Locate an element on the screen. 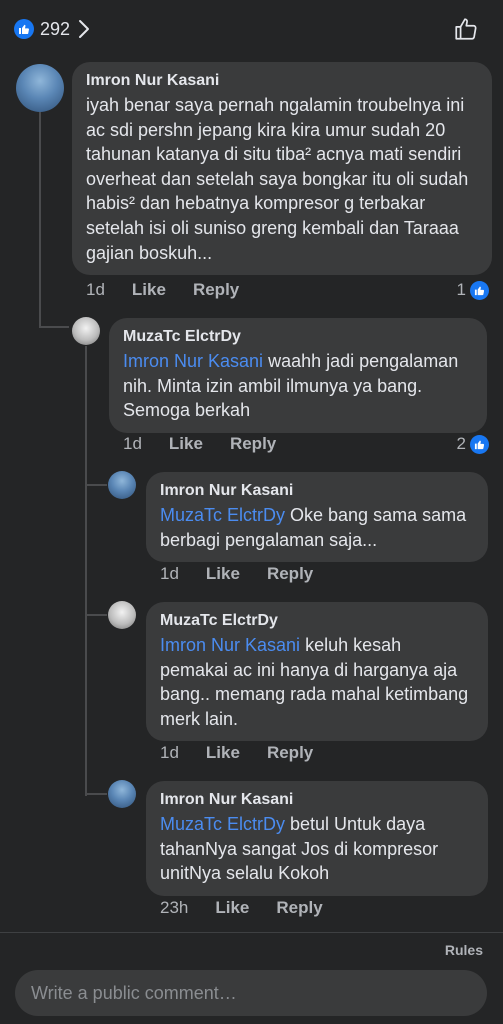  thread-line-nested is located at coordinates (86, 571).